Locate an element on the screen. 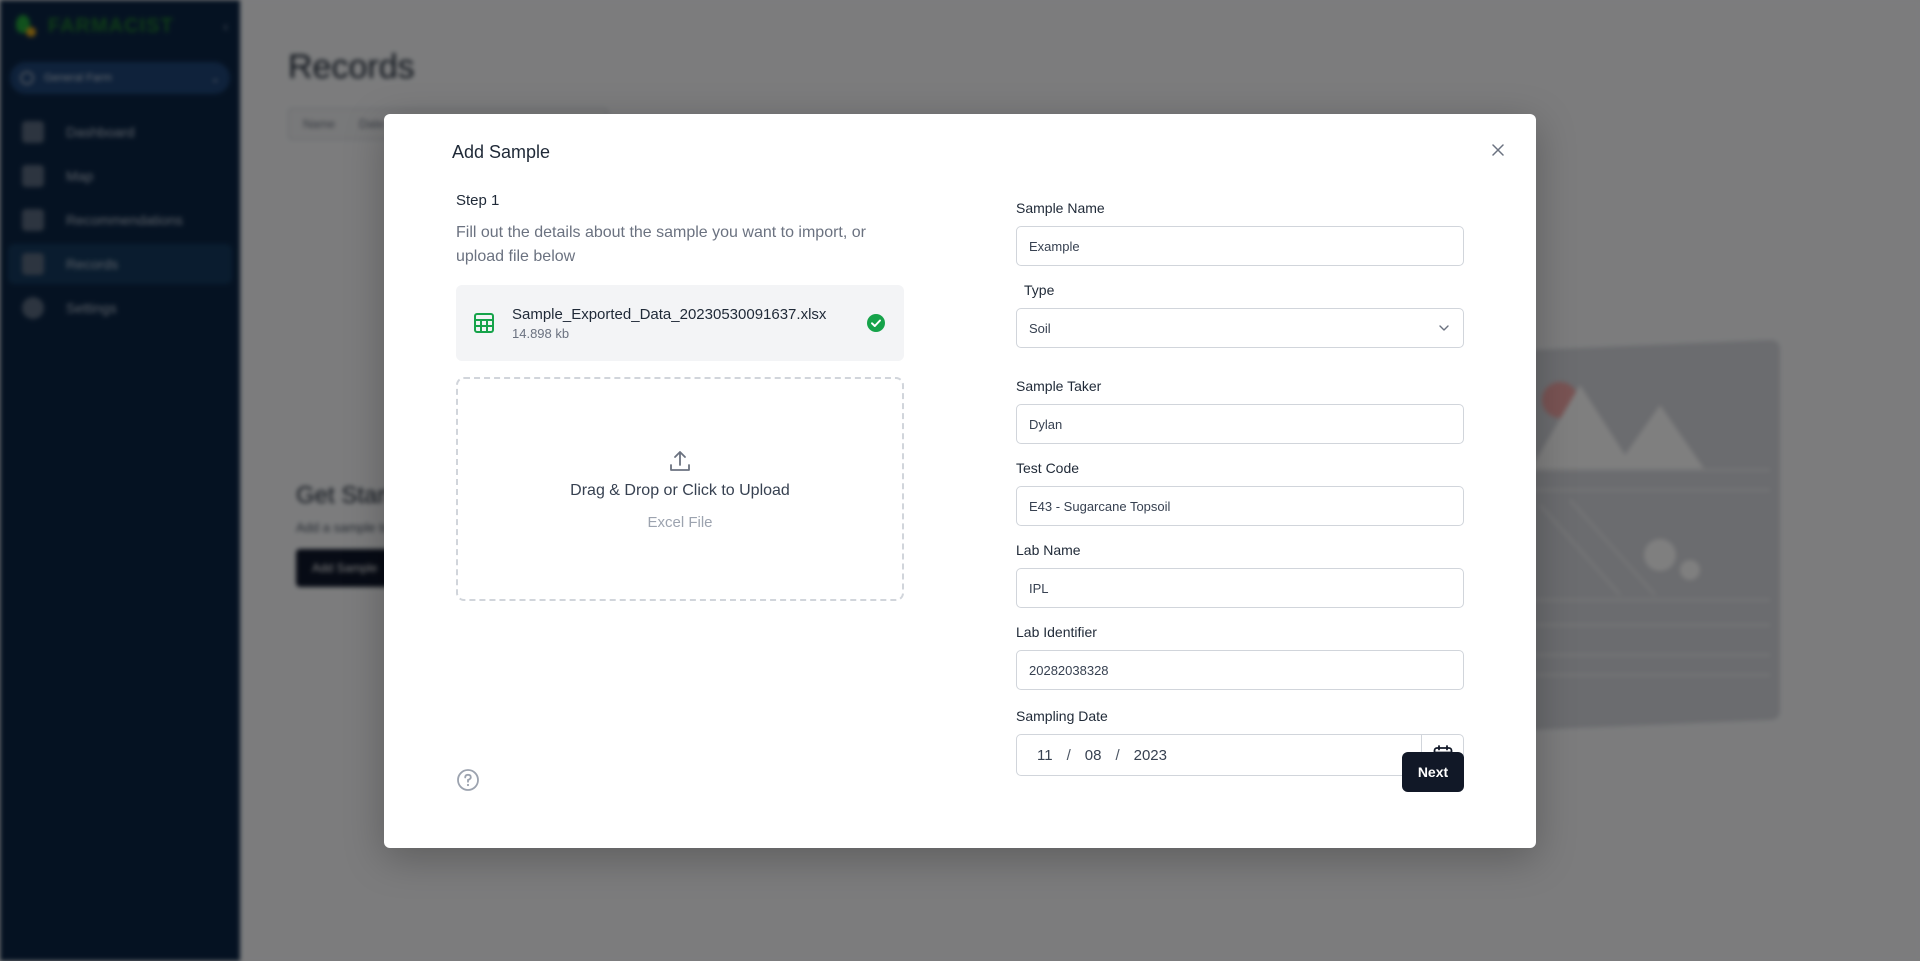  chevron-down-icon is located at coordinates (1444, 328).